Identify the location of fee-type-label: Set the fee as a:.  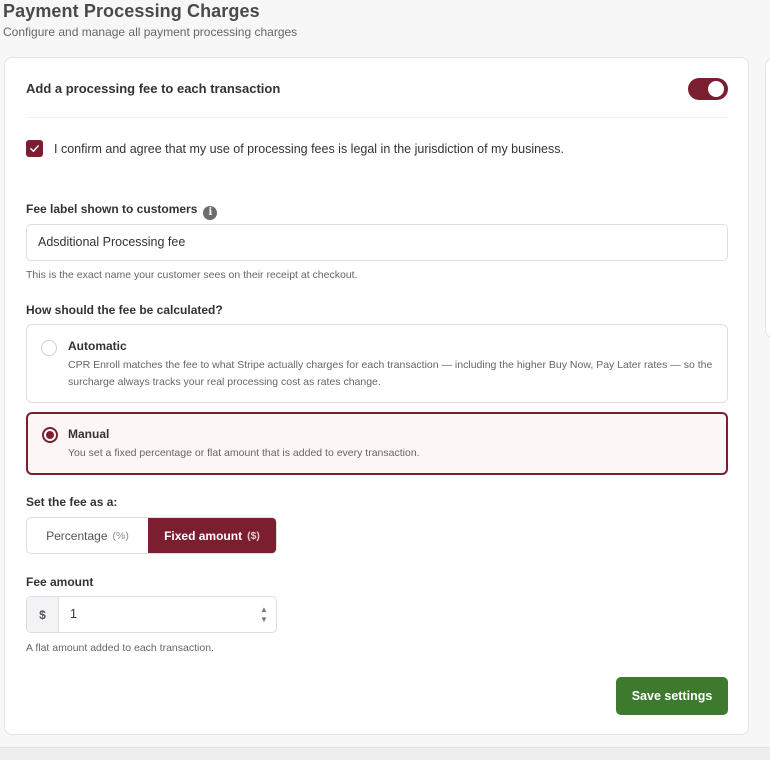
(72, 502).